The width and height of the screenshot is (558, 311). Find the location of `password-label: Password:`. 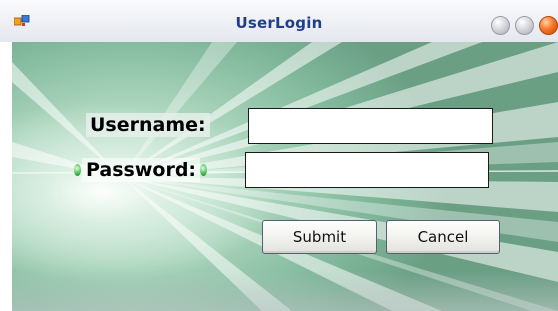

password-label: Password: is located at coordinates (141, 170).